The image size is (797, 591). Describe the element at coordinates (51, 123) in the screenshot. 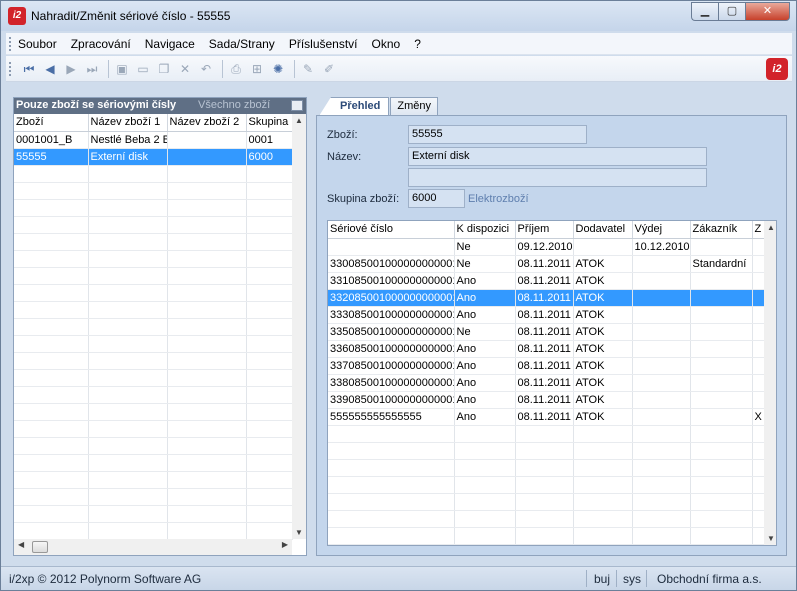

I see `col-zbozi: Zboží` at that location.